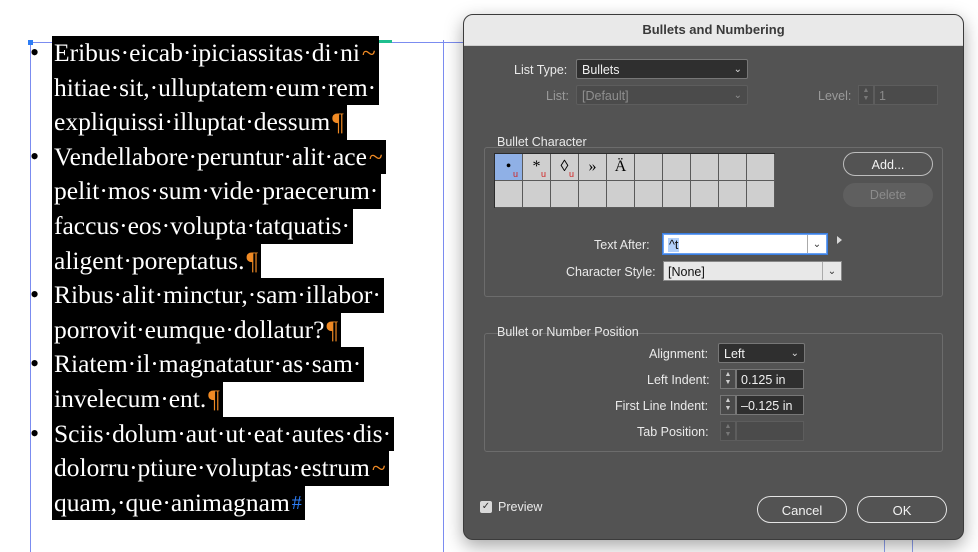 The height and width of the screenshot is (552, 978). What do you see at coordinates (734, 354) in the screenshot?
I see `alignment-value: Left` at bounding box center [734, 354].